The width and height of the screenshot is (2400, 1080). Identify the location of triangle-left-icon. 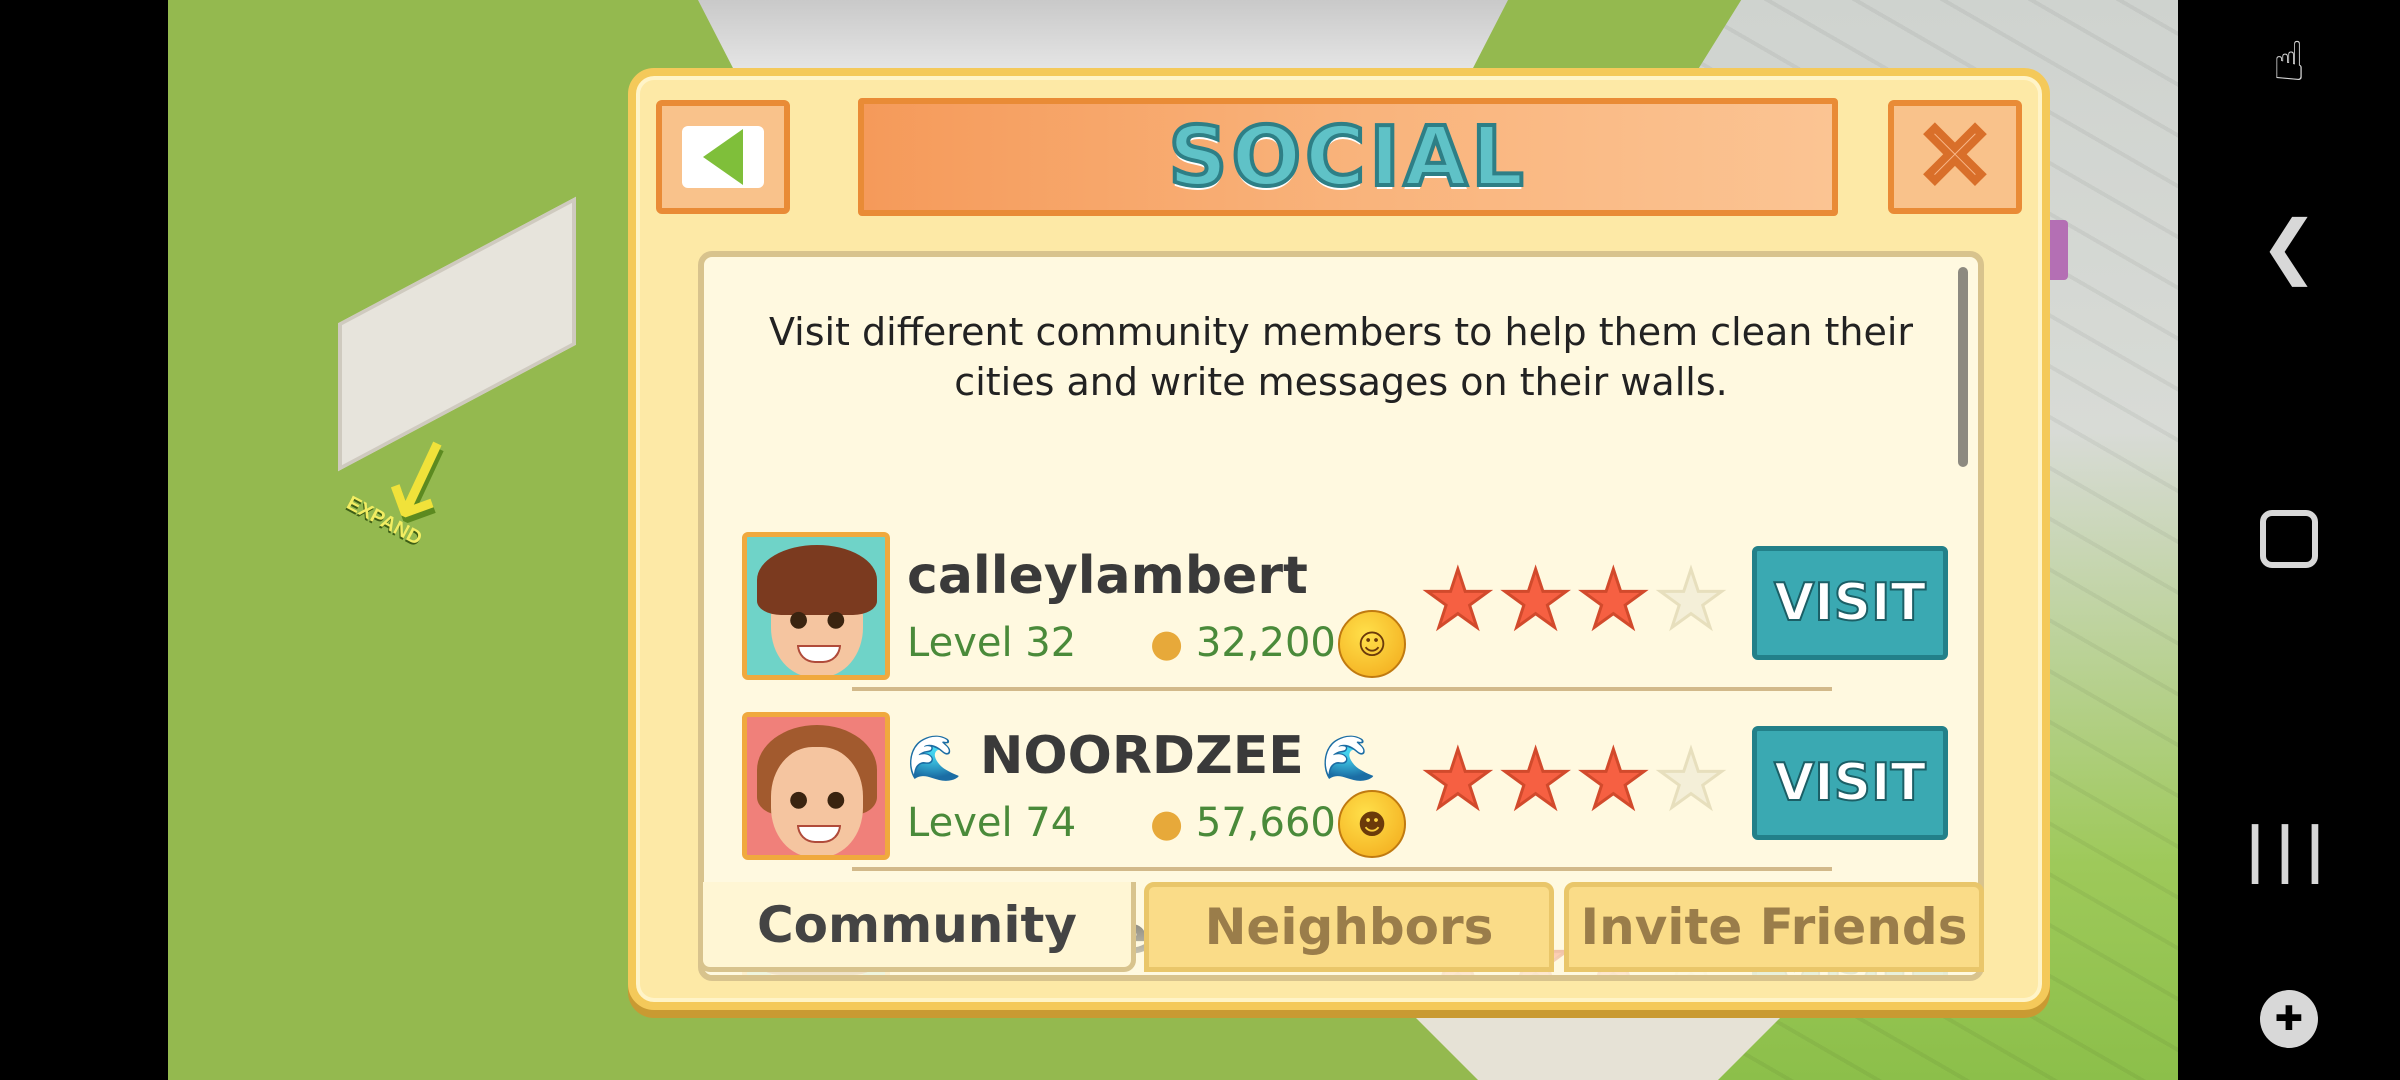
(723, 157).